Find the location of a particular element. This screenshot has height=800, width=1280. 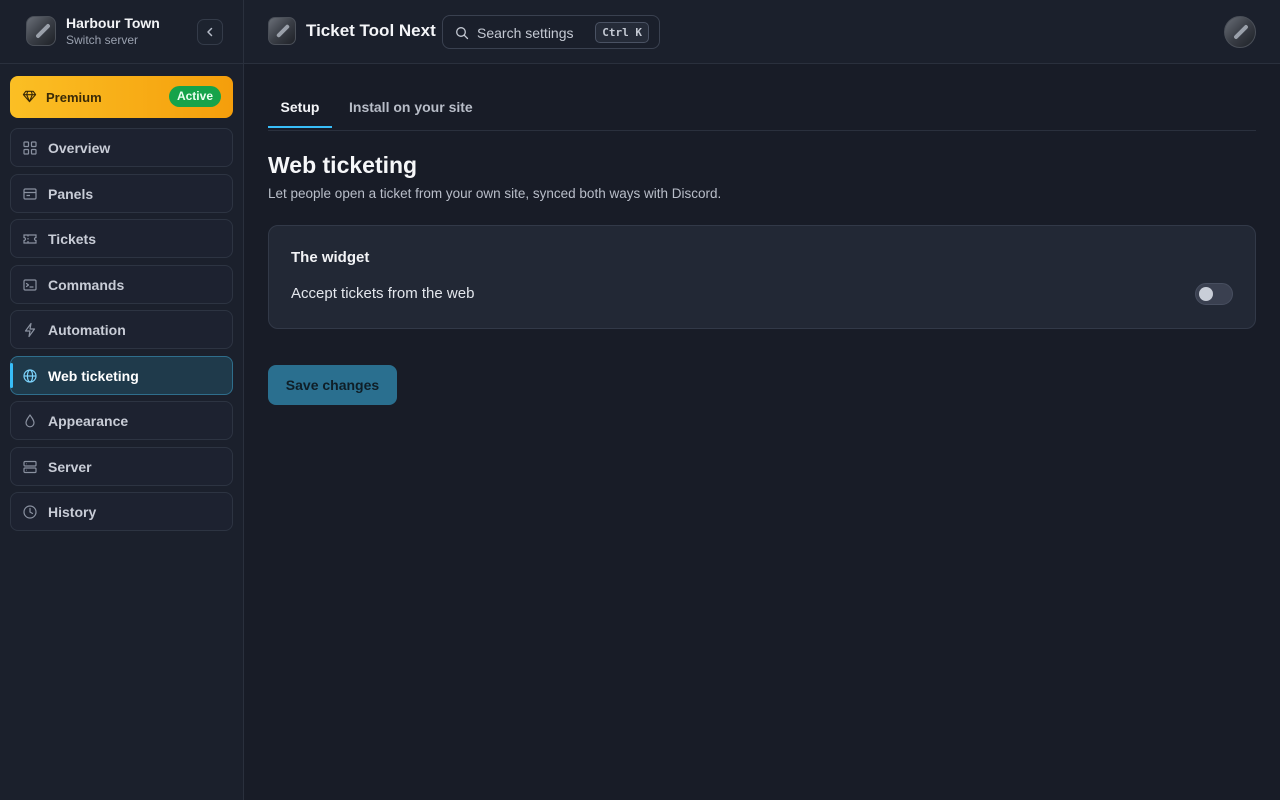

grid-icon is located at coordinates (30, 148).